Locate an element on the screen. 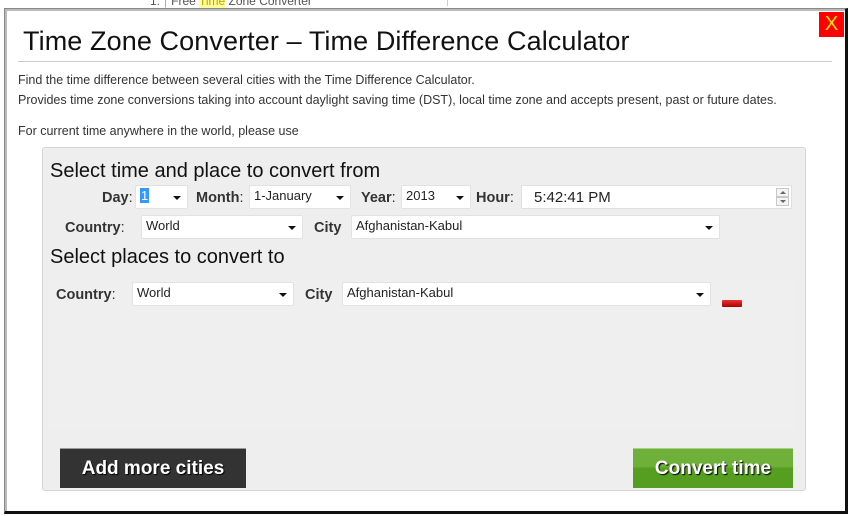 The image size is (851, 516). month-label: Month: is located at coordinates (220, 198).